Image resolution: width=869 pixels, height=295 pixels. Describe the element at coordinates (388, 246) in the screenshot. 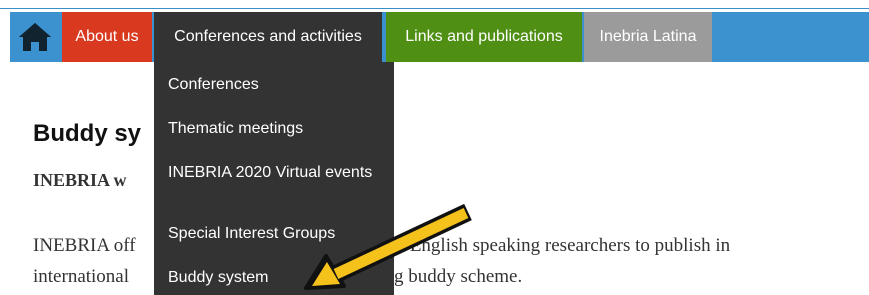

I see `arrow-pointer-icon` at that location.